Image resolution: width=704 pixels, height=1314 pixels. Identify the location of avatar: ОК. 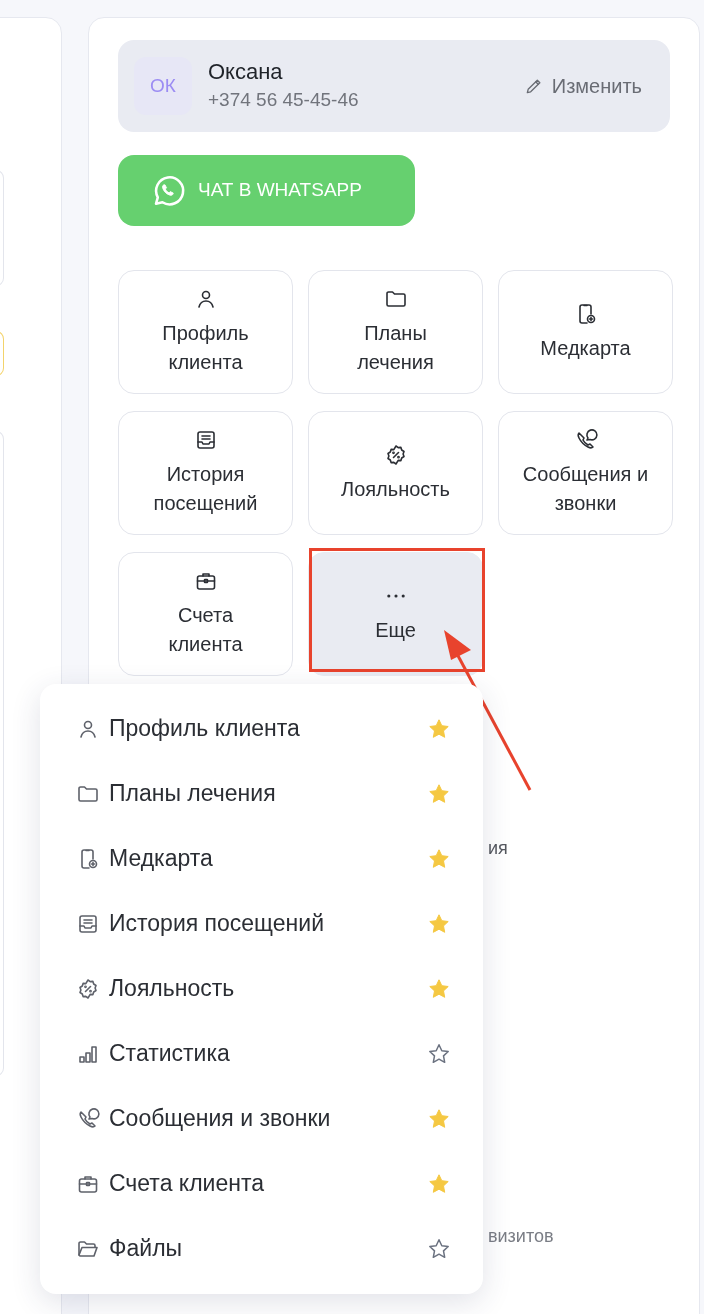
(163, 86).